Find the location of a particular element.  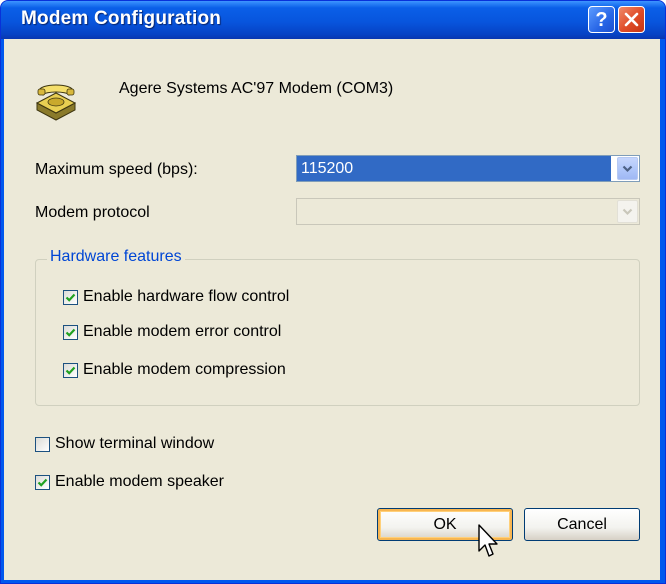

terminal-window-checkbox is located at coordinates (42, 444).